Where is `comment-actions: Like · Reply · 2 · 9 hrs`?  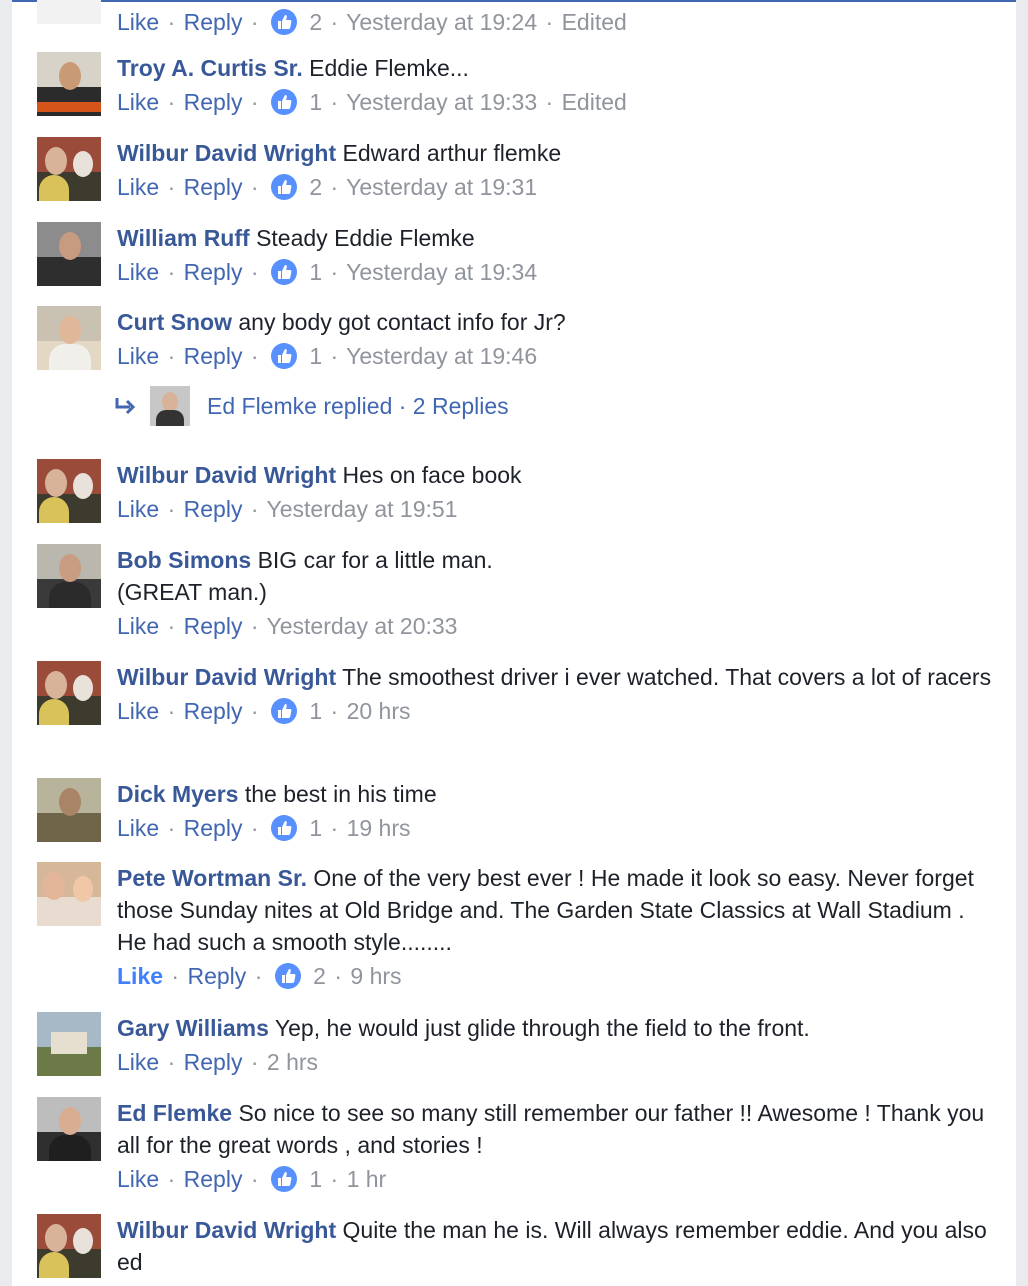 comment-actions: Like · Reply · 2 · 9 hrs is located at coordinates (259, 976).